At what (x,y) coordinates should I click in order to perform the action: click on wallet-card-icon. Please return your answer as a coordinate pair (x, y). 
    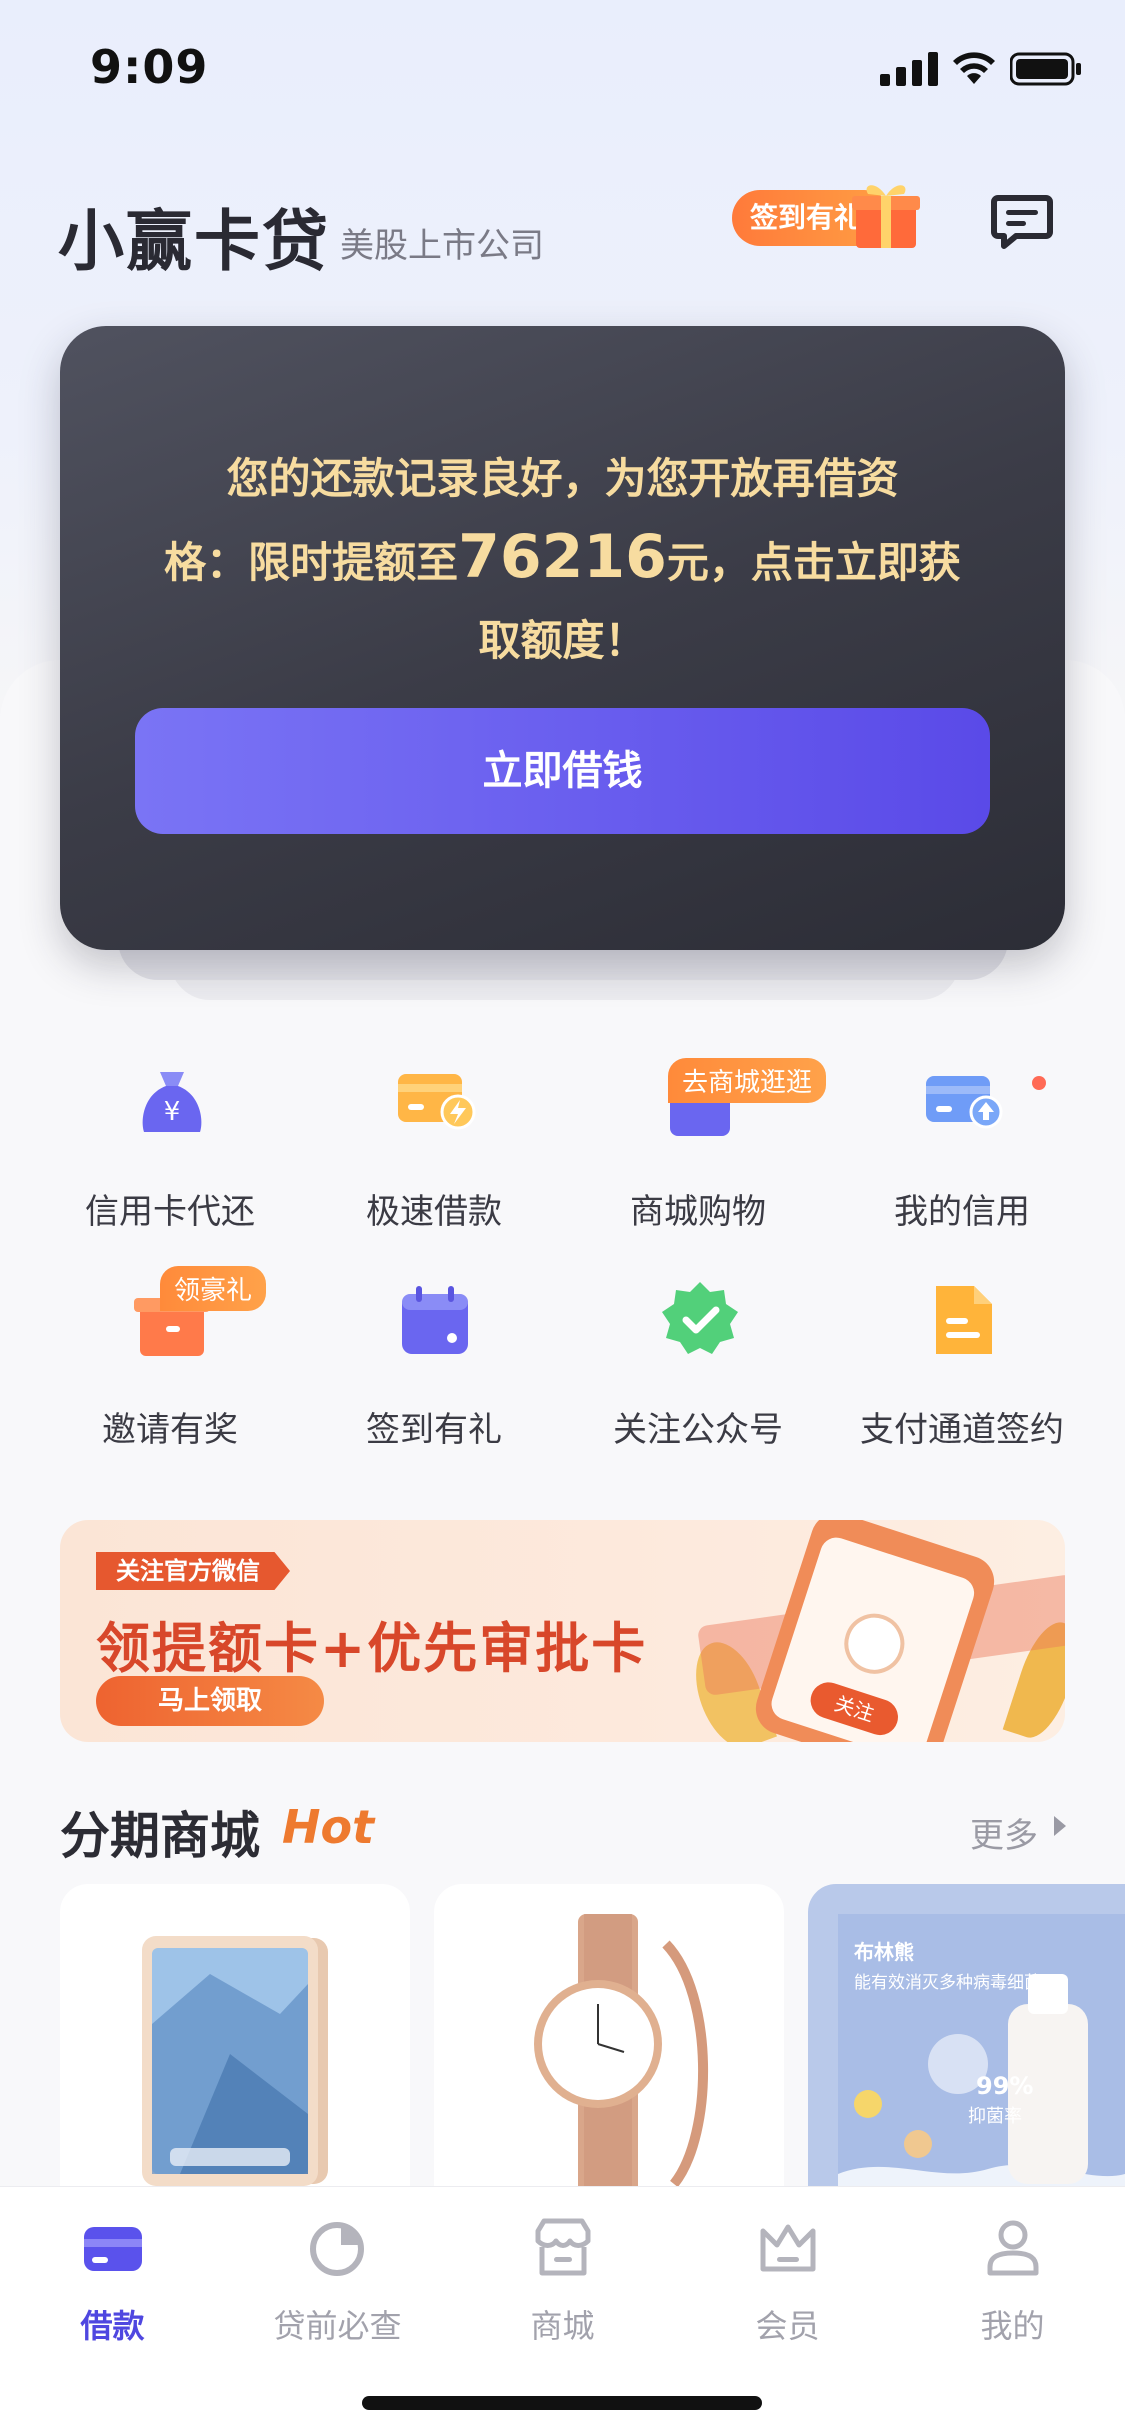
    Looking at the image, I should click on (113, 2249).